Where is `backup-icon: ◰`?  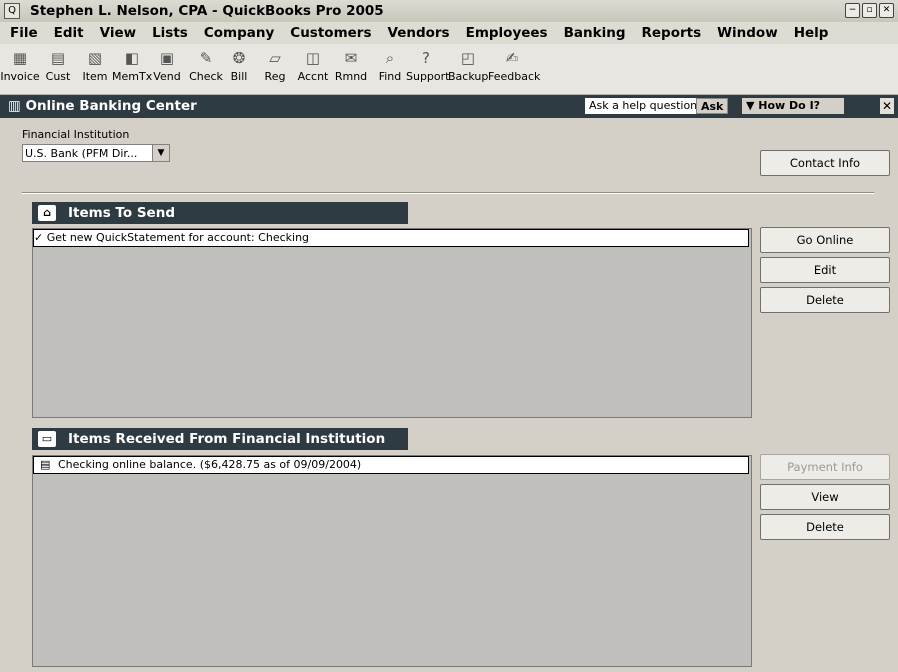 backup-icon: ◰ is located at coordinates (468, 58).